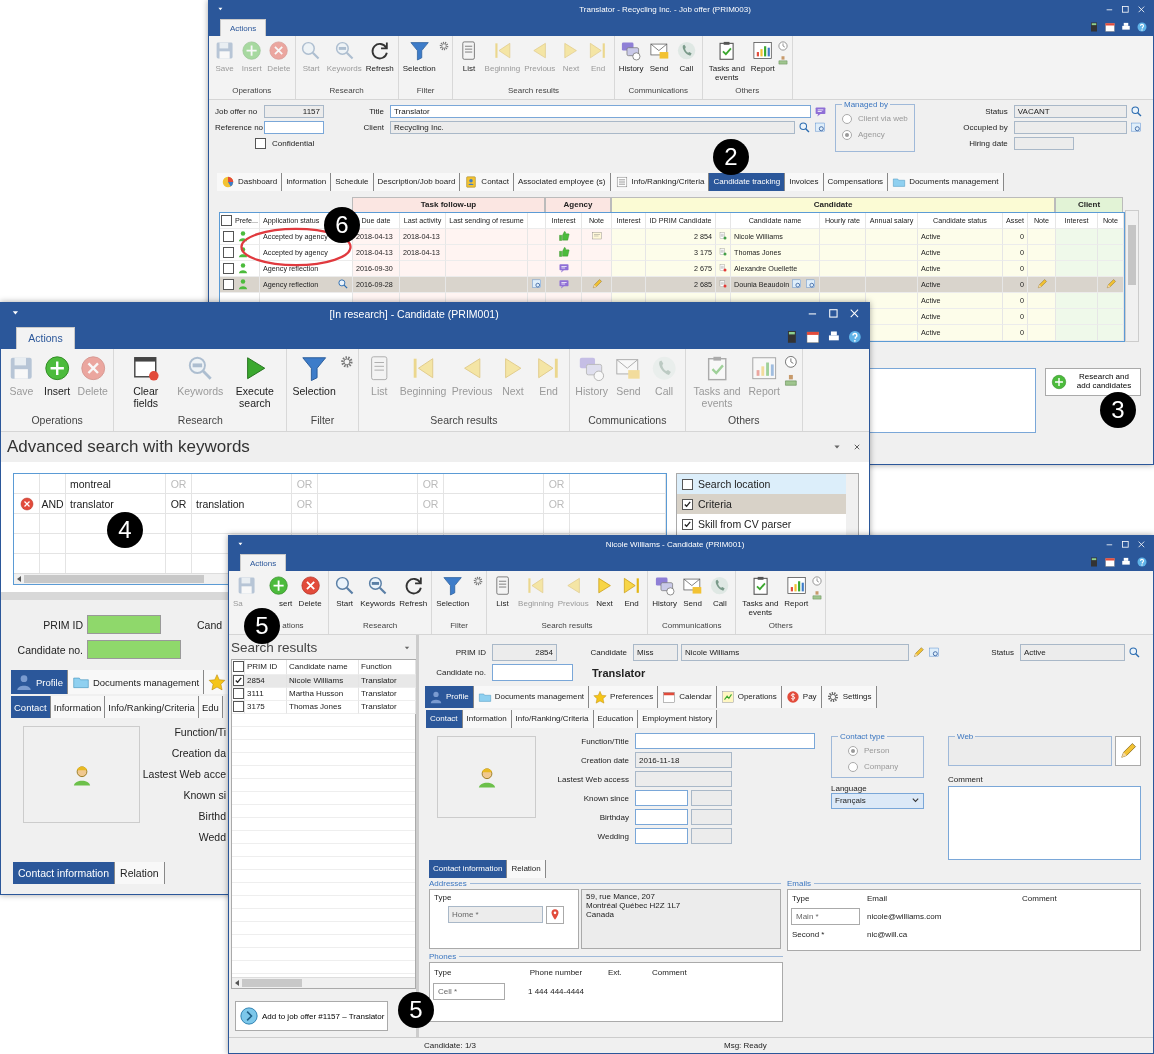  I want to click on tab: Invoices, so click(804, 181).